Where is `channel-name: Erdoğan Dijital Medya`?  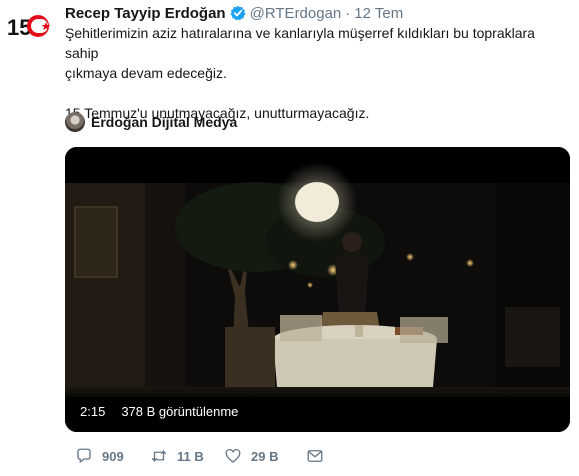
channel-name: Erdoğan Dijital Medya is located at coordinates (164, 122).